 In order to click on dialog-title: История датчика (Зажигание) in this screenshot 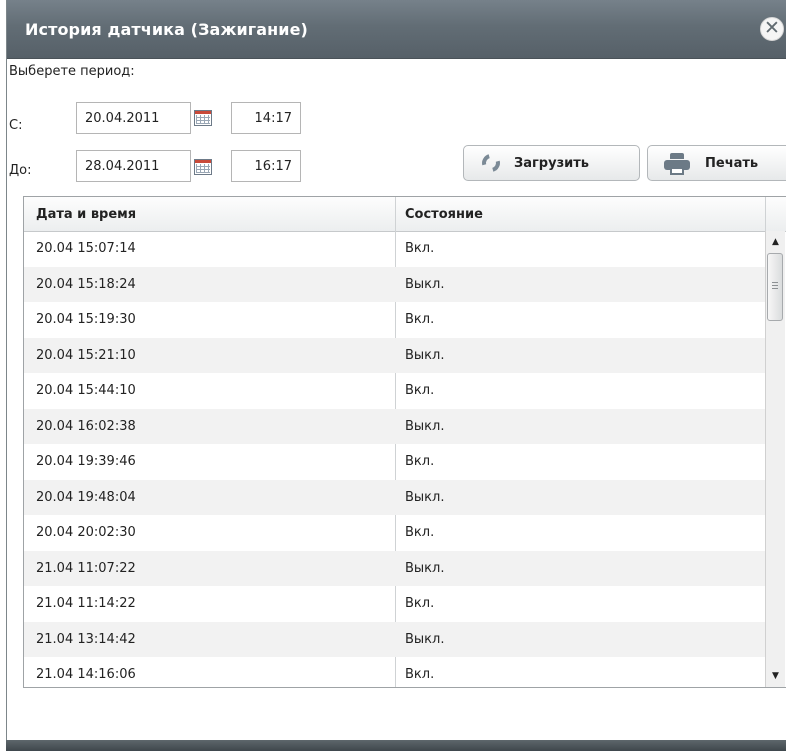, I will do `click(166, 29)`.